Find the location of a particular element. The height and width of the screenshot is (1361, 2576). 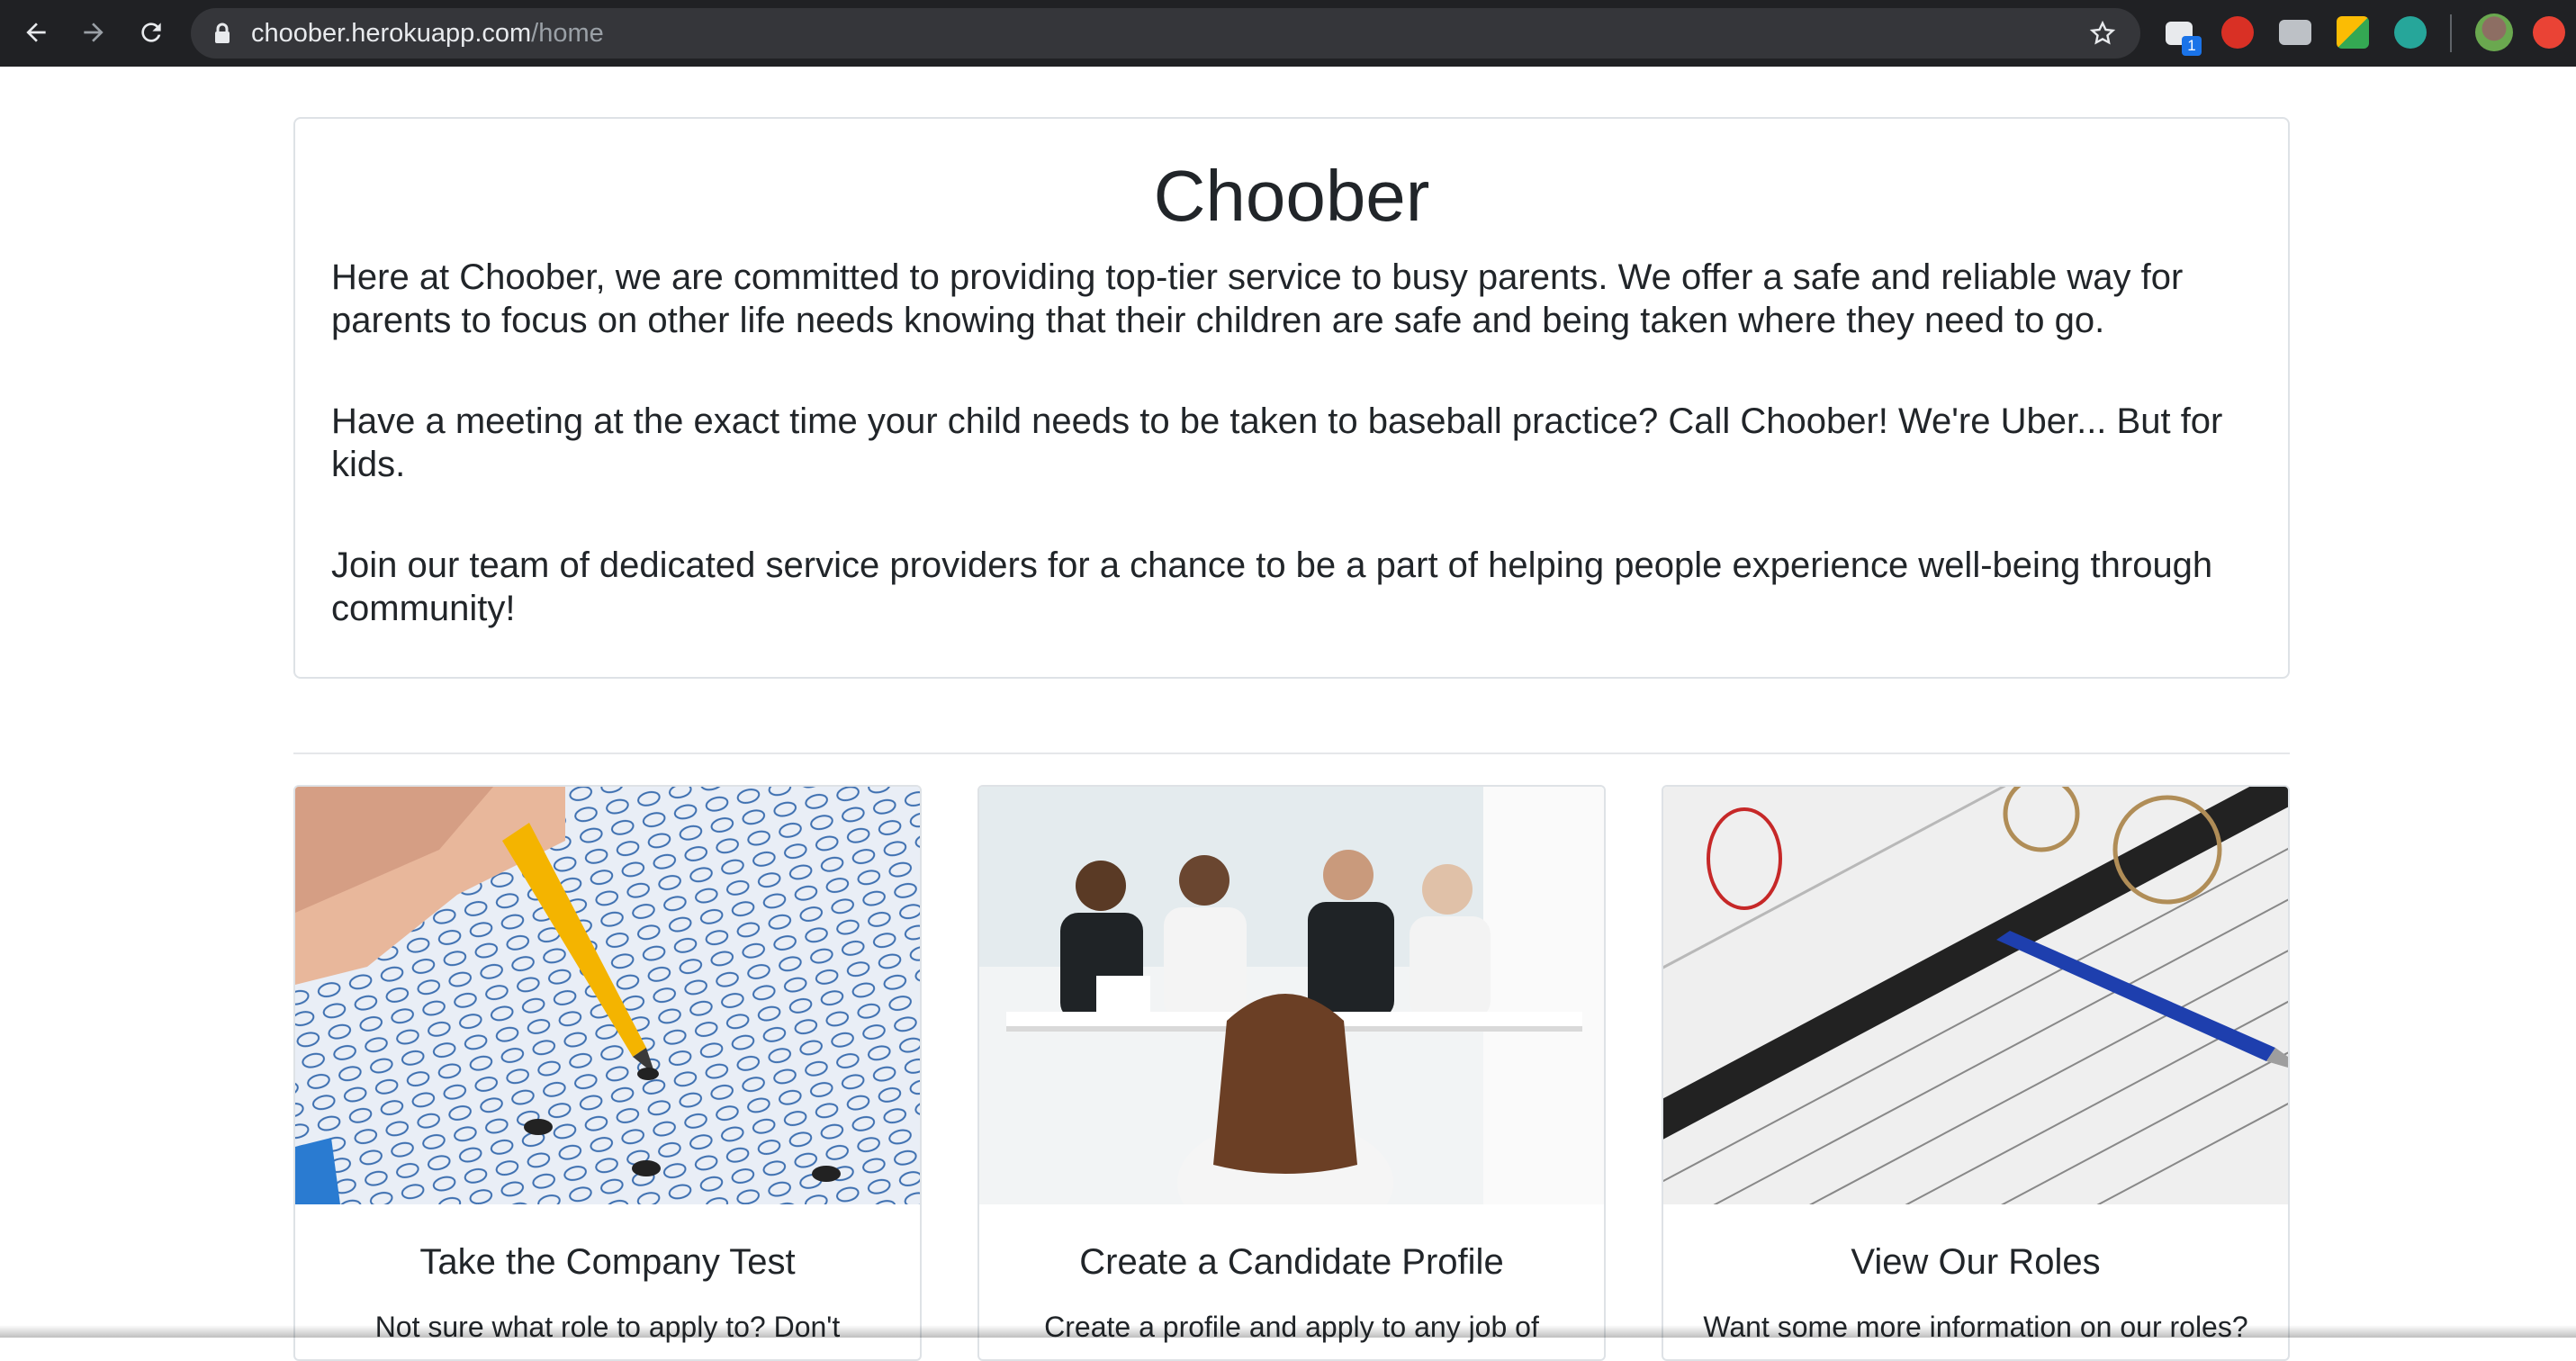

url-text: choober.herokuapp.com/home is located at coordinates (427, 33).